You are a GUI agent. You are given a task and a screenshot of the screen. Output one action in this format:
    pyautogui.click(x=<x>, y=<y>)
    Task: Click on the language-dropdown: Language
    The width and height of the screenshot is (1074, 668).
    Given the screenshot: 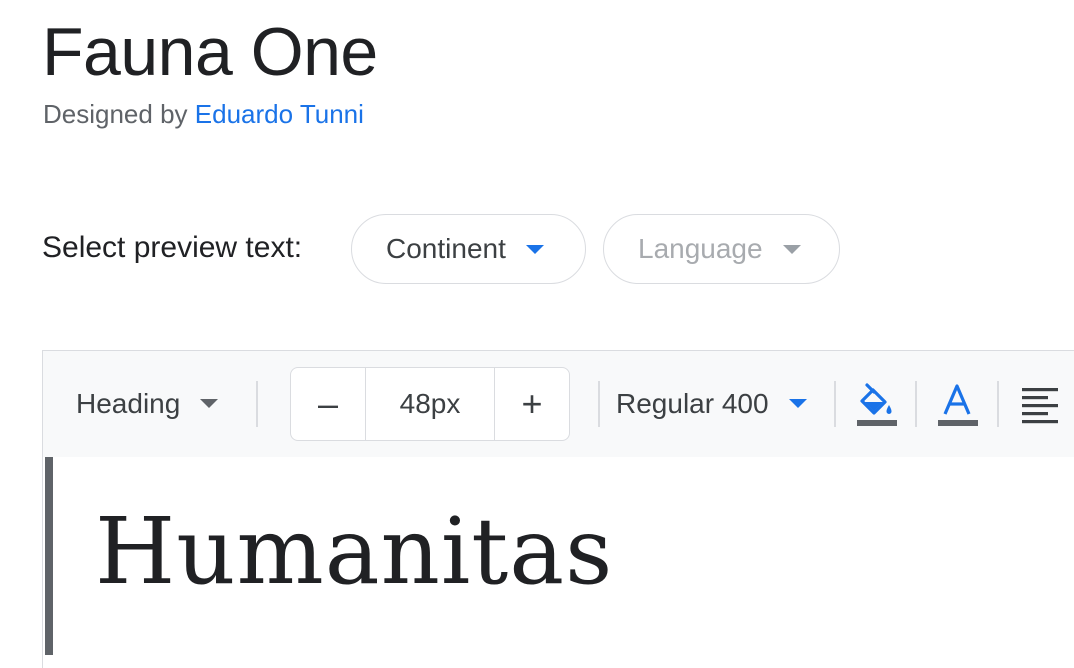 What is the action you would take?
    pyautogui.click(x=721, y=249)
    